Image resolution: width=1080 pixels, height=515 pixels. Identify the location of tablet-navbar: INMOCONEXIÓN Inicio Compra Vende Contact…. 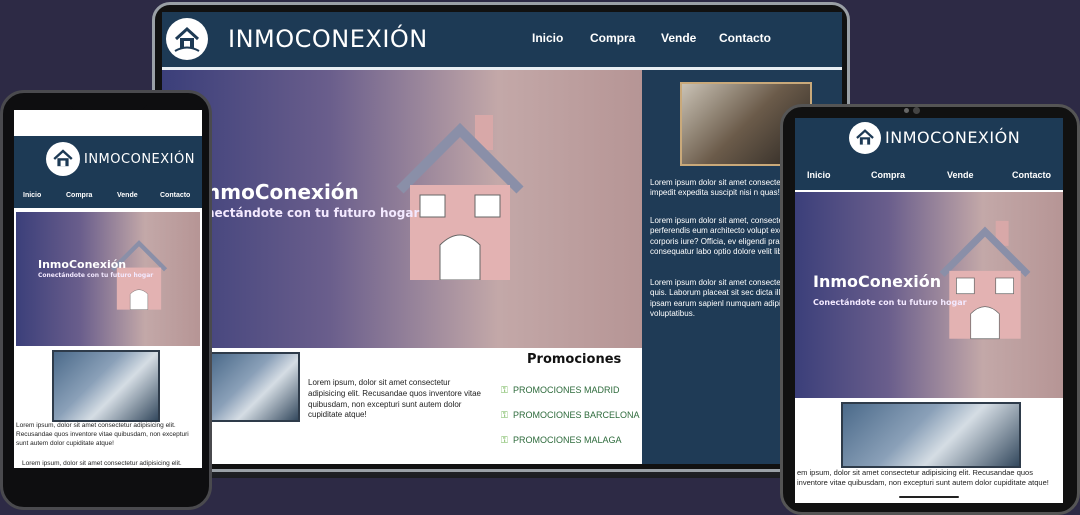
(929, 155).